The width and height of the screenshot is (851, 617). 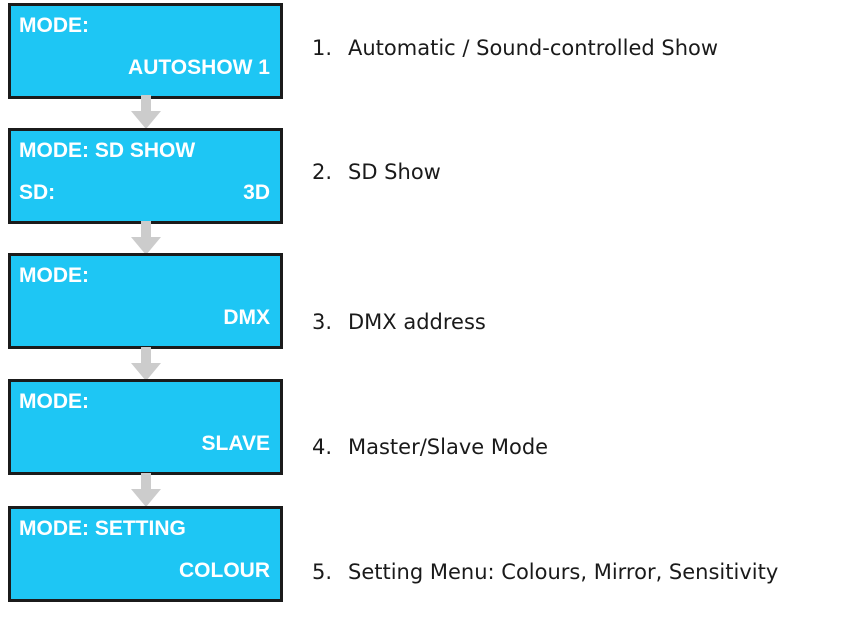 What do you see at coordinates (145, 301) in the screenshot?
I see `lcd-display-dmx: MODE: DMX` at bounding box center [145, 301].